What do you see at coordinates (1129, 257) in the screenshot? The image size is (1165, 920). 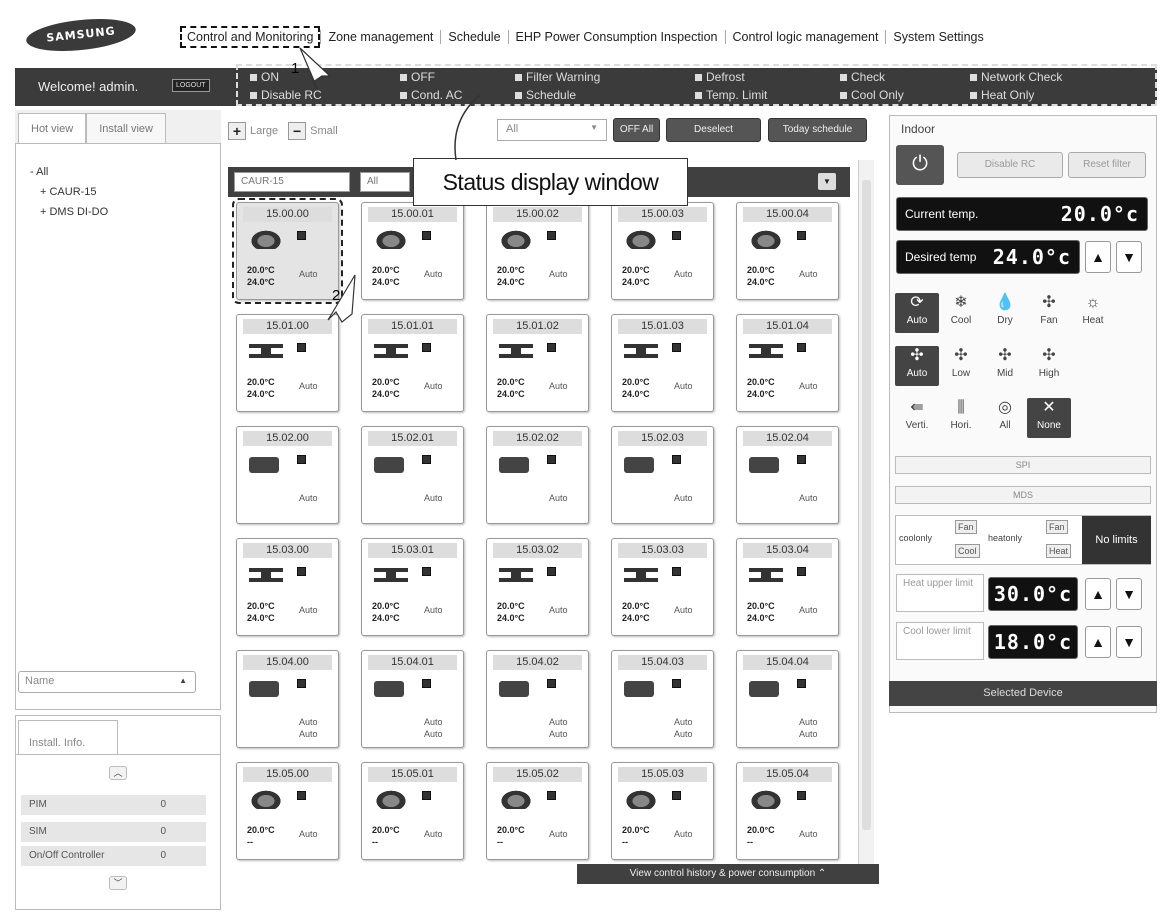 I see `desired-down-icon: ▼` at bounding box center [1129, 257].